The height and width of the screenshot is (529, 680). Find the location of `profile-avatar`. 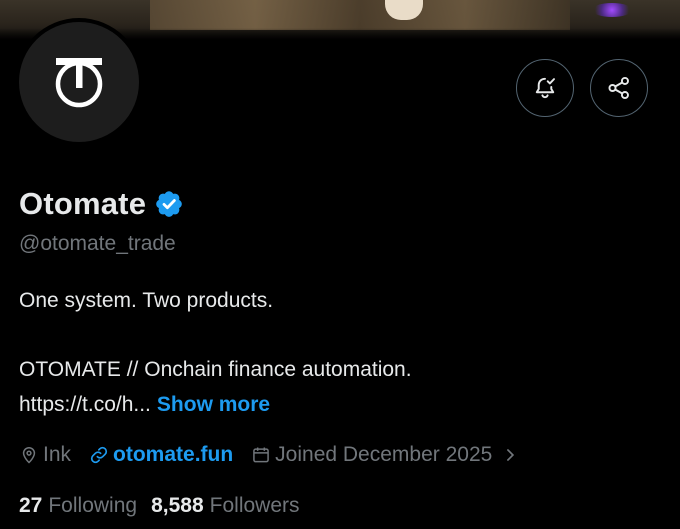

profile-avatar is located at coordinates (79, 82).